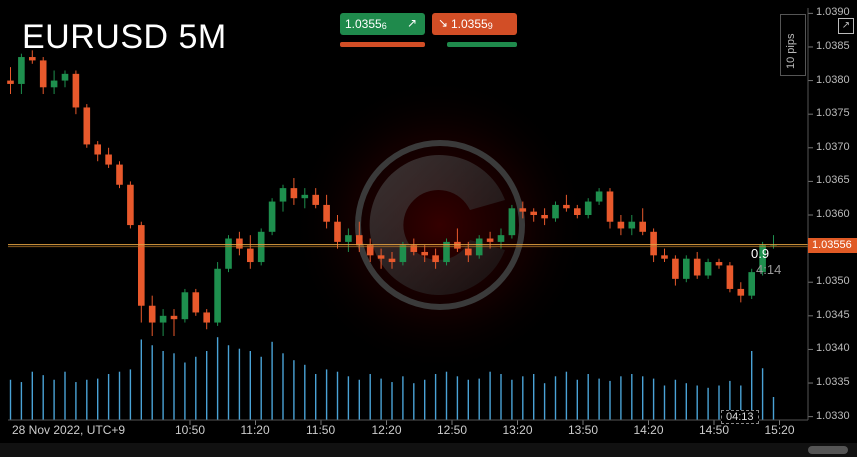 This screenshot has height=457, width=857. What do you see at coordinates (386, 430) in the screenshot?
I see `x-tick-label: 12:20` at bounding box center [386, 430].